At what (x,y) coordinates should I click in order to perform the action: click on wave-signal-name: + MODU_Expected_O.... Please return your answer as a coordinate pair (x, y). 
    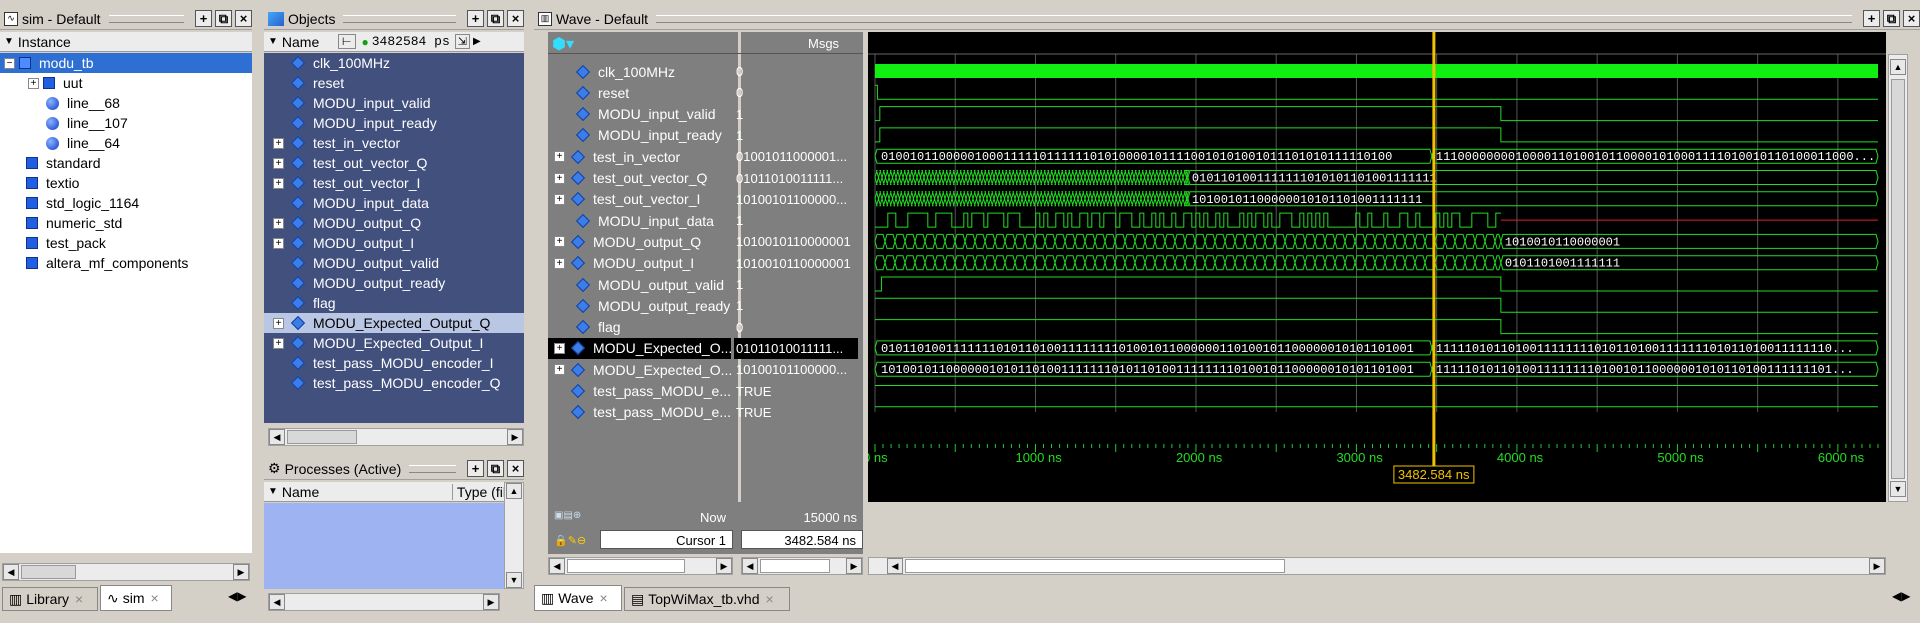
    Looking at the image, I should click on (640, 369).